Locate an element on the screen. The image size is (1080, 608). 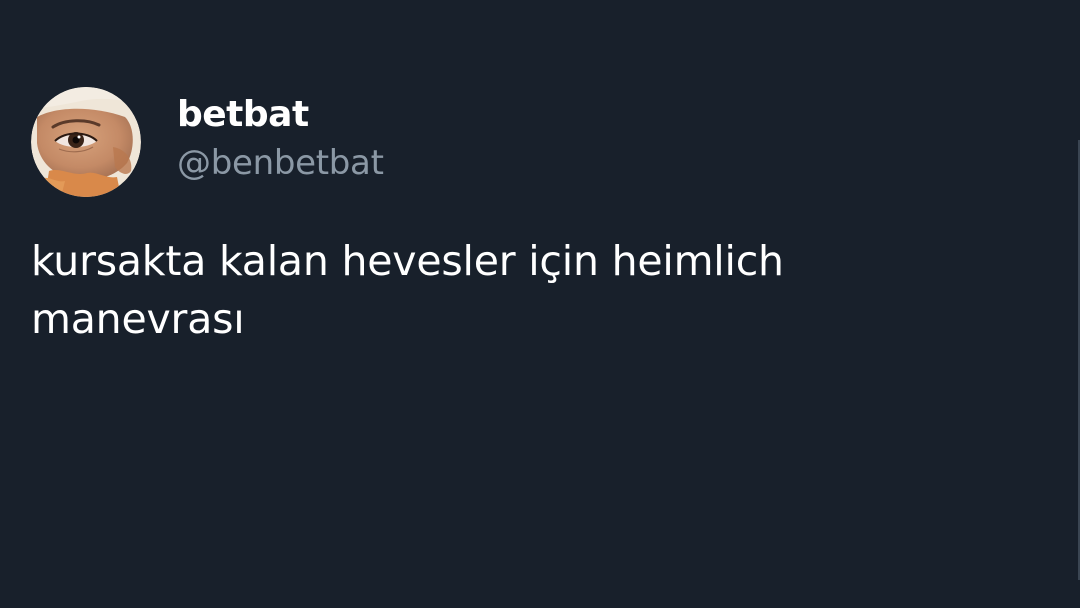
display-name: betbat is located at coordinates (280, 115).